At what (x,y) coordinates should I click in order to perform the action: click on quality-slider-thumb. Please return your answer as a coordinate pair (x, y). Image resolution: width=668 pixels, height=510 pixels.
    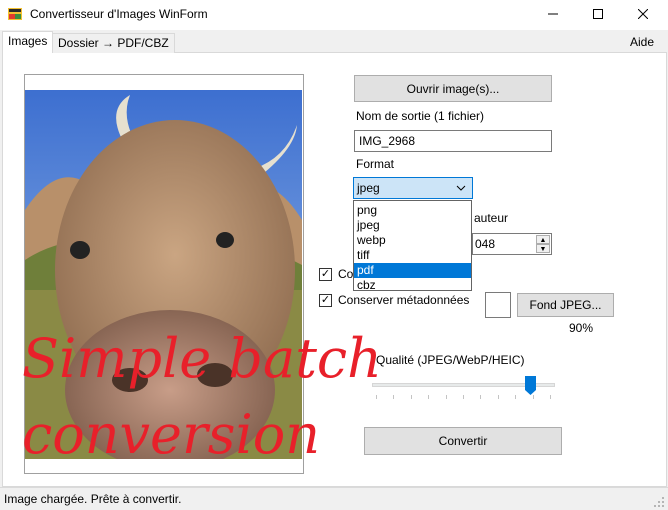
    Looking at the image, I should click on (530, 385).